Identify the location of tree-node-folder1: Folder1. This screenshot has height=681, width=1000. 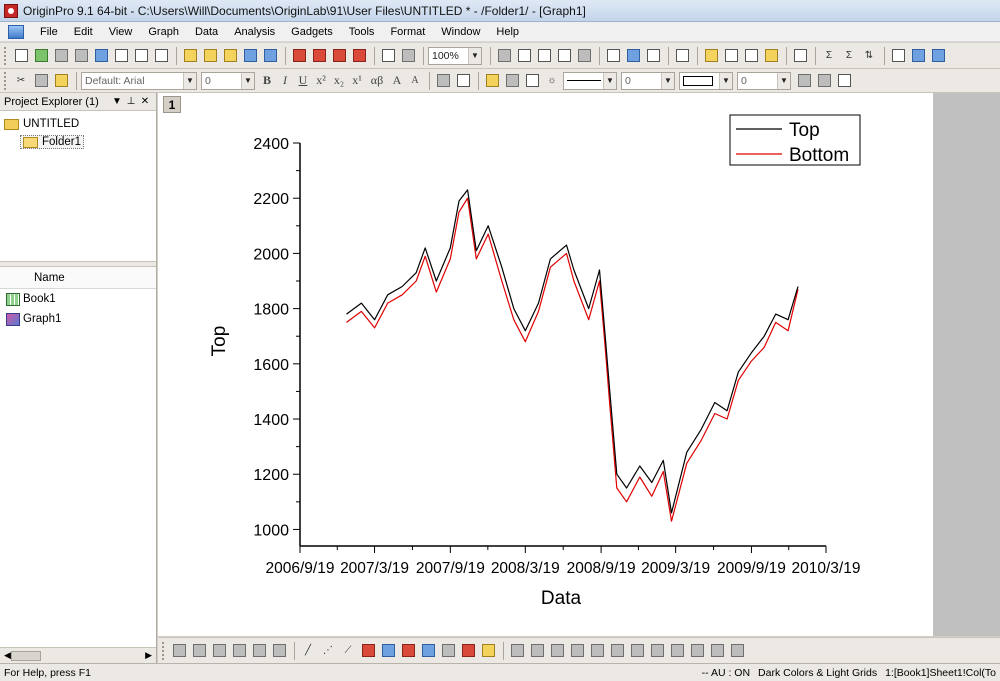
(78, 142).